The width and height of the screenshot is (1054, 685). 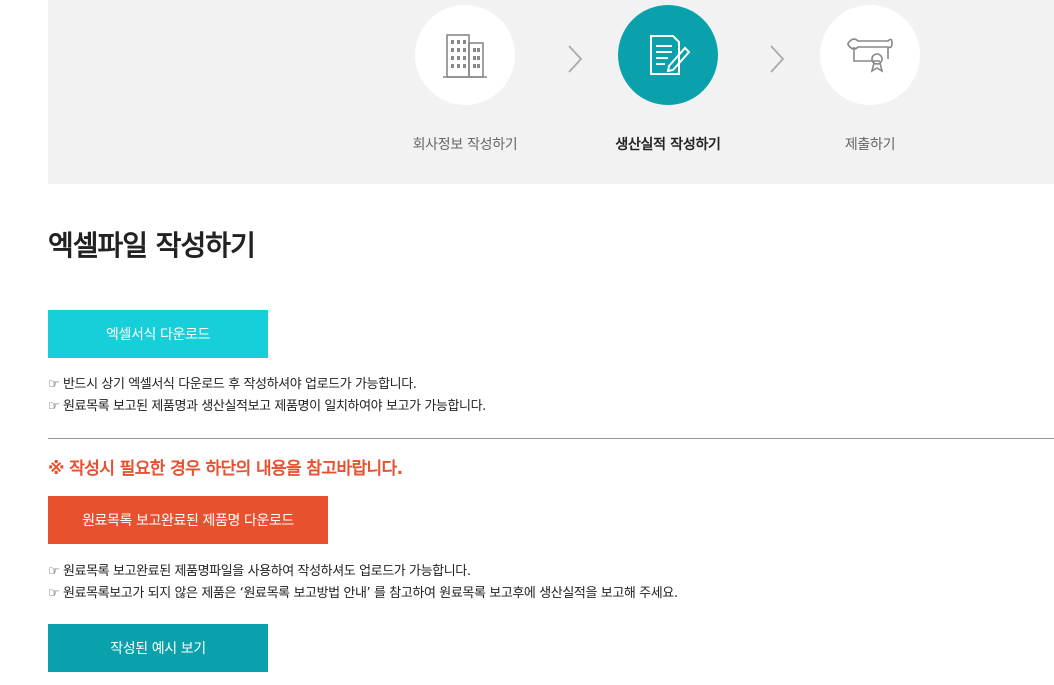 What do you see at coordinates (465, 145) in the screenshot?
I see `step-label-company-info: 회사정보 작성하기` at bounding box center [465, 145].